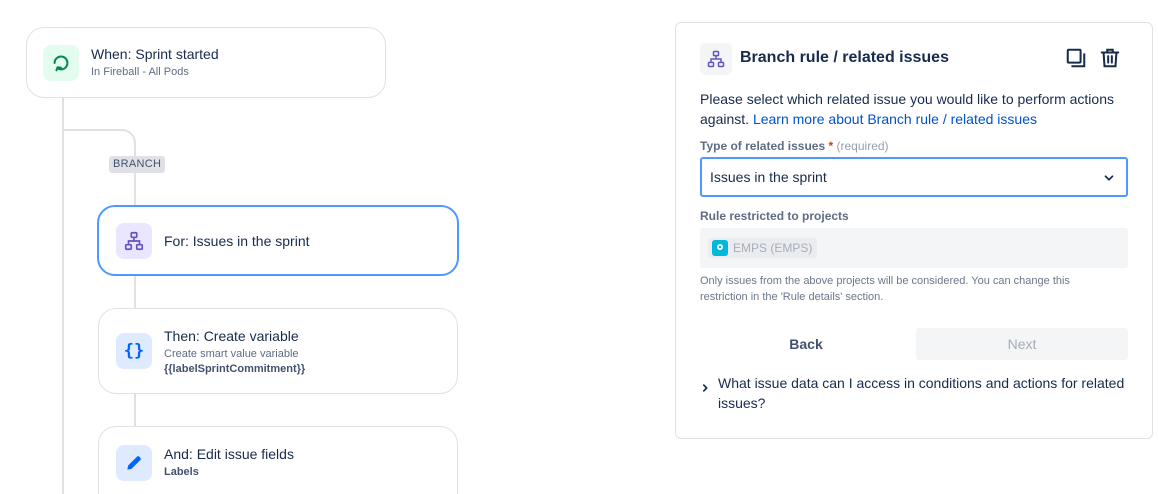  Describe the element at coordinates (914, 248) in the screenshot. I see `restricted-projects-field: EMPS (EMPS)` at that location.